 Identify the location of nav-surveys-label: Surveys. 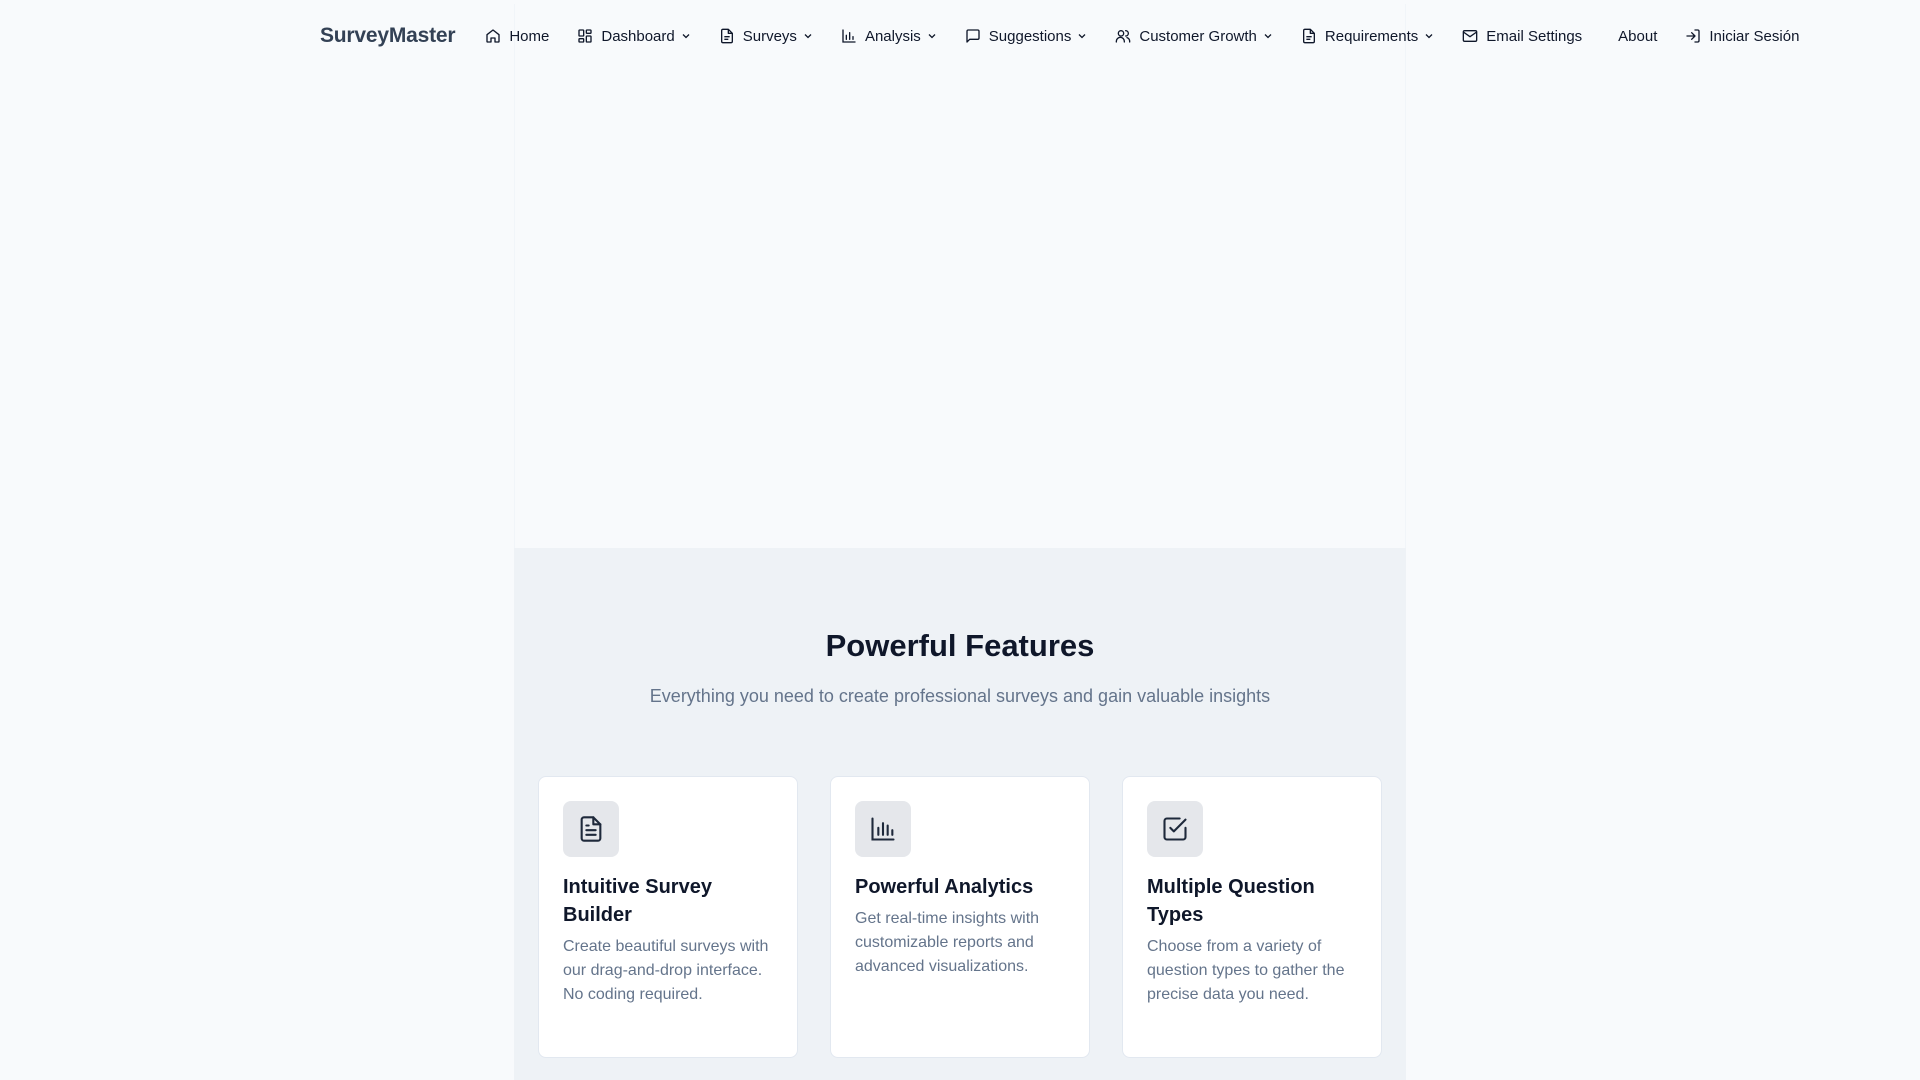
(769, 36).